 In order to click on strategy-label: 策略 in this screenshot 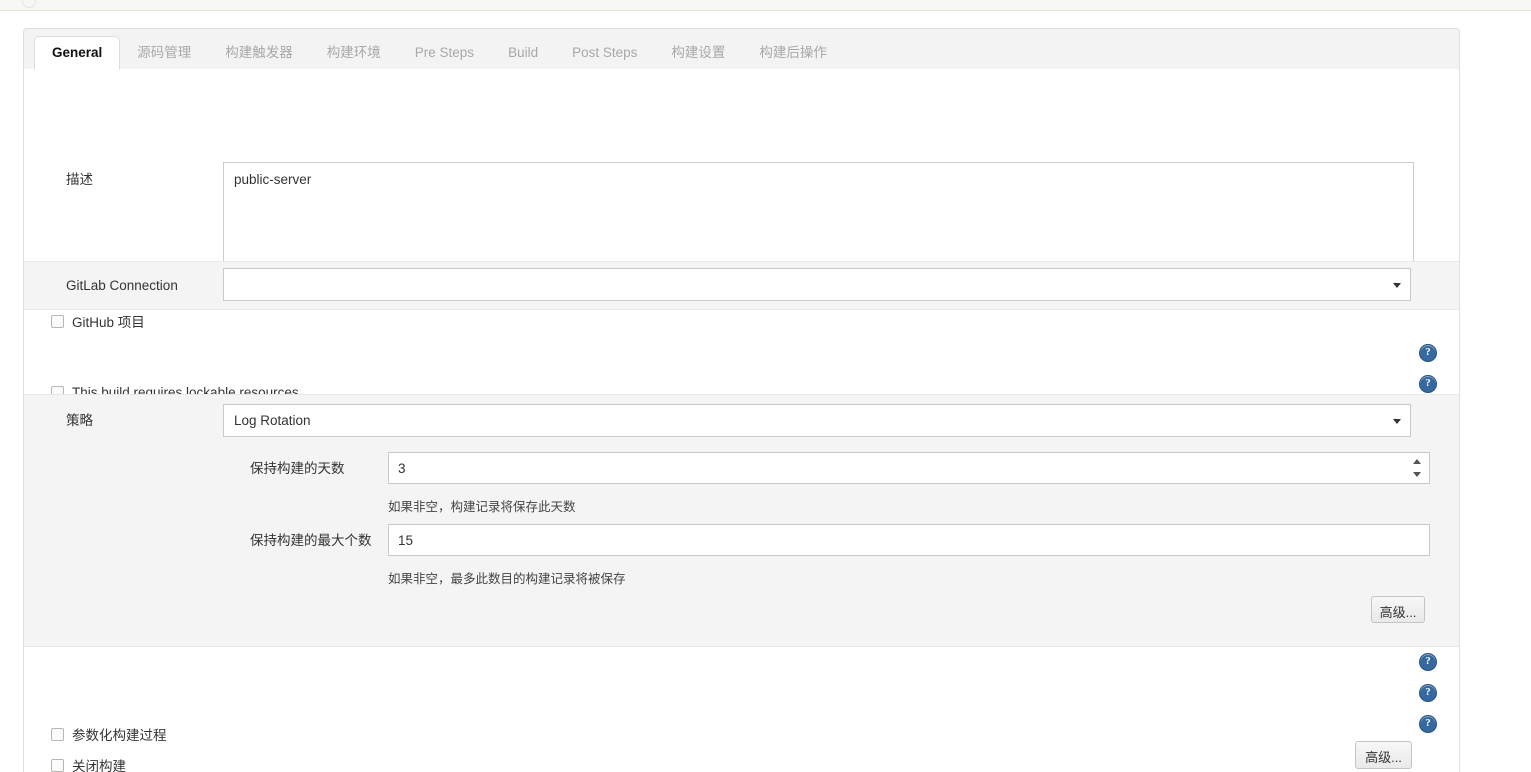, I will do `click(79, 420)`.